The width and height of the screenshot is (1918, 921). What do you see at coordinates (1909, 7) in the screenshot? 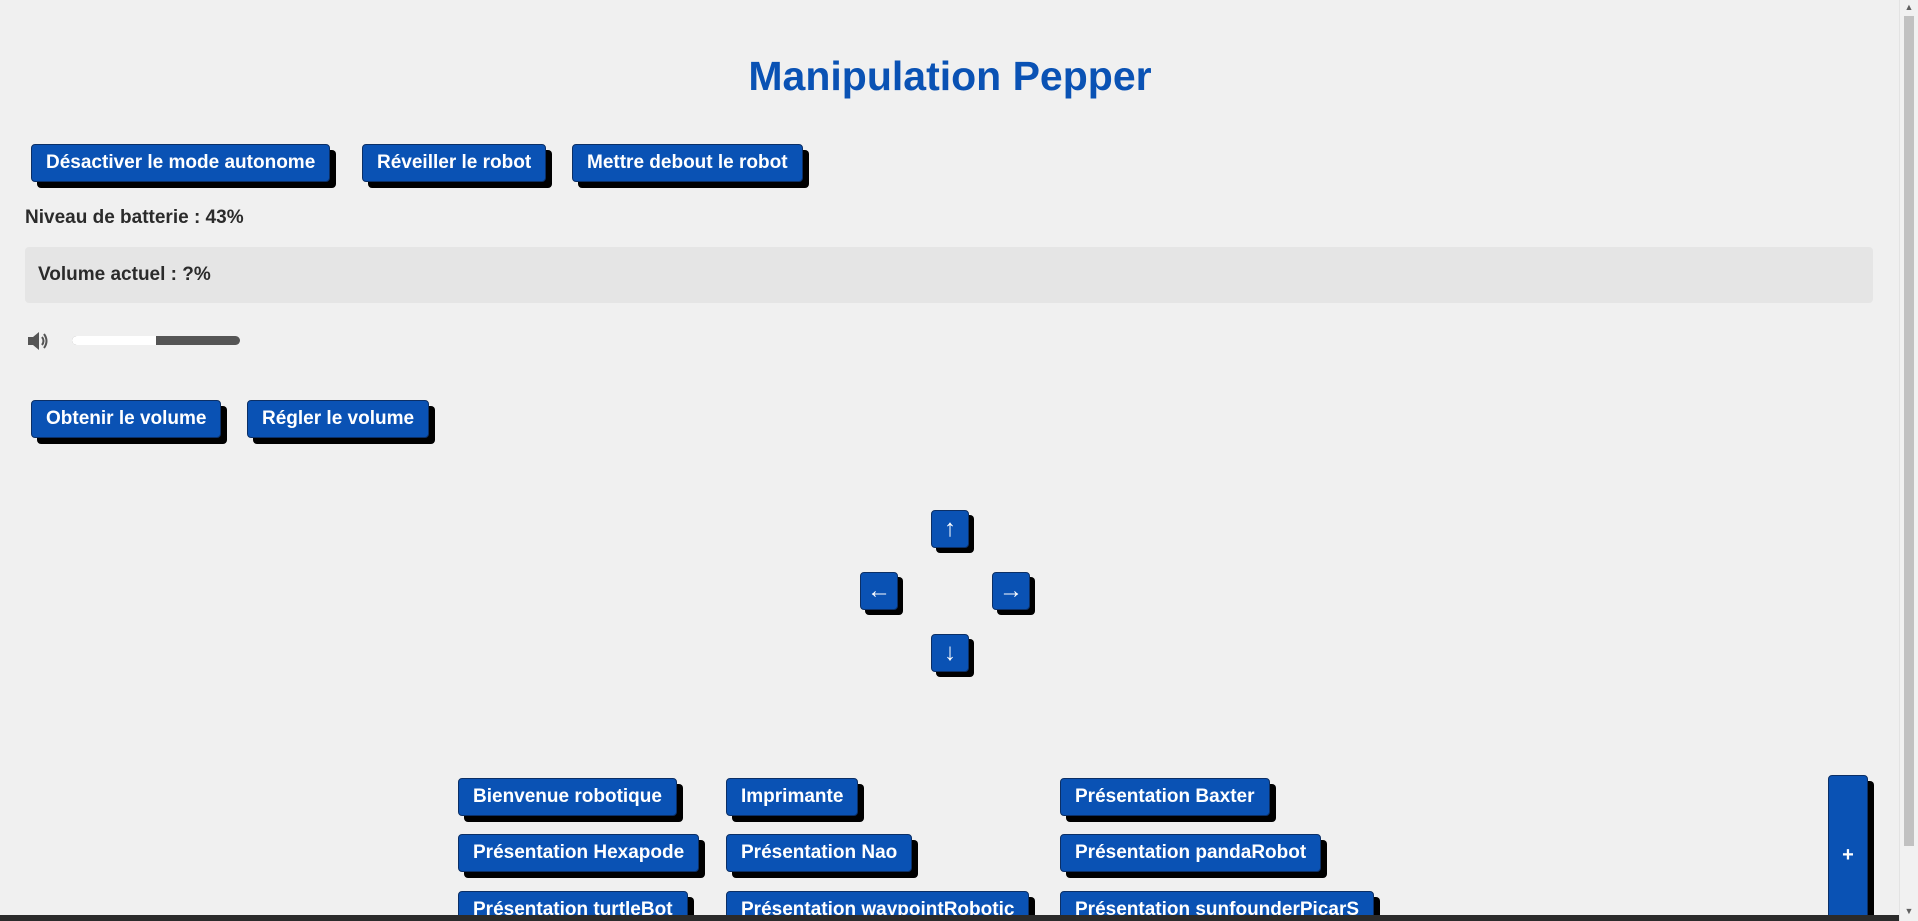
I see `scroll-up-arrow-icon: ▲` at bounding box center [1909, 7].